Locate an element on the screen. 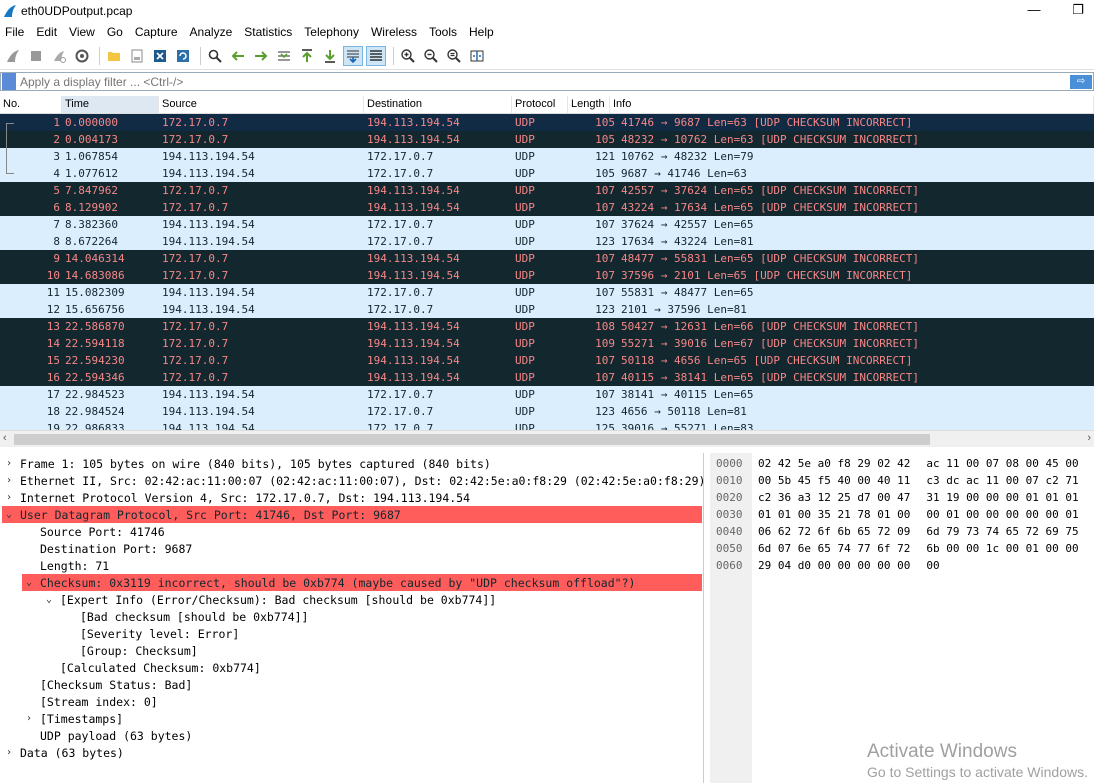  menu-go: Go is located at coordinates (118, 32).